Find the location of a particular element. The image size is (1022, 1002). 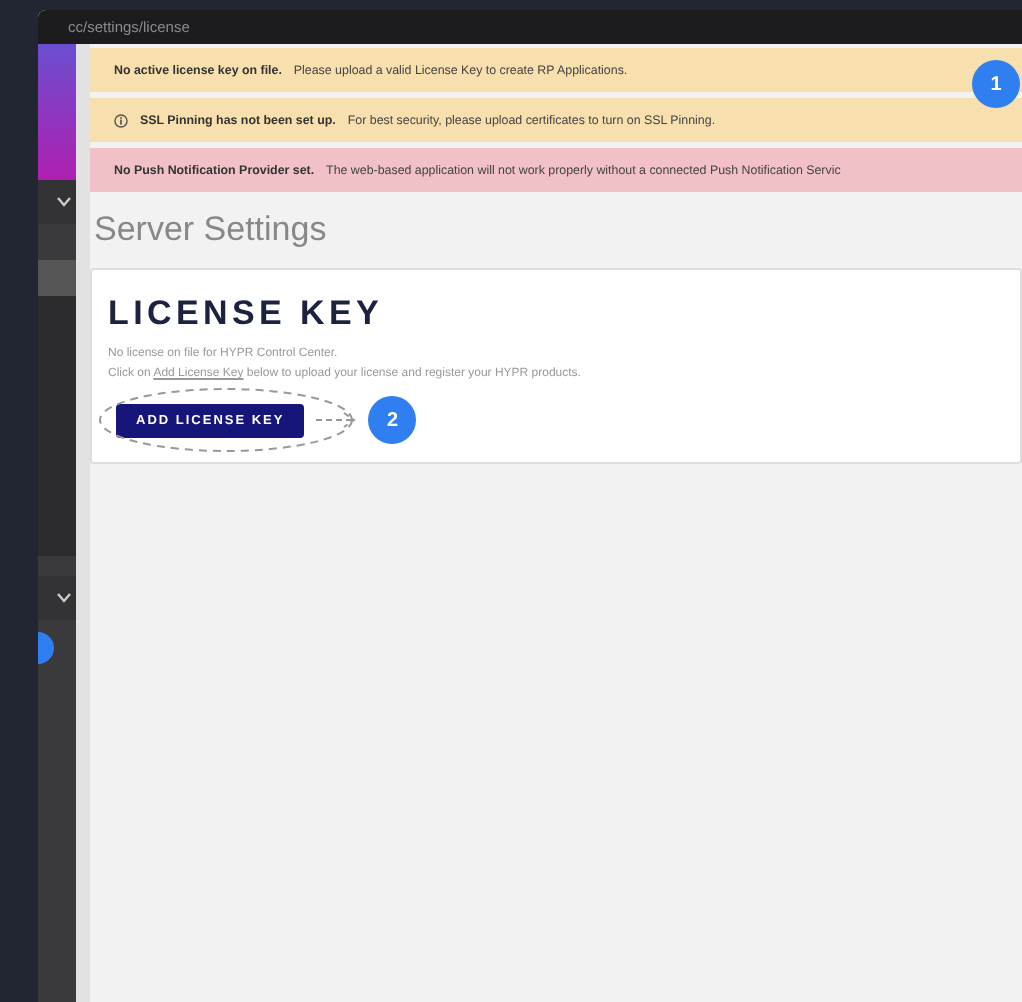

info-icon is located at coordinates (121, 120).